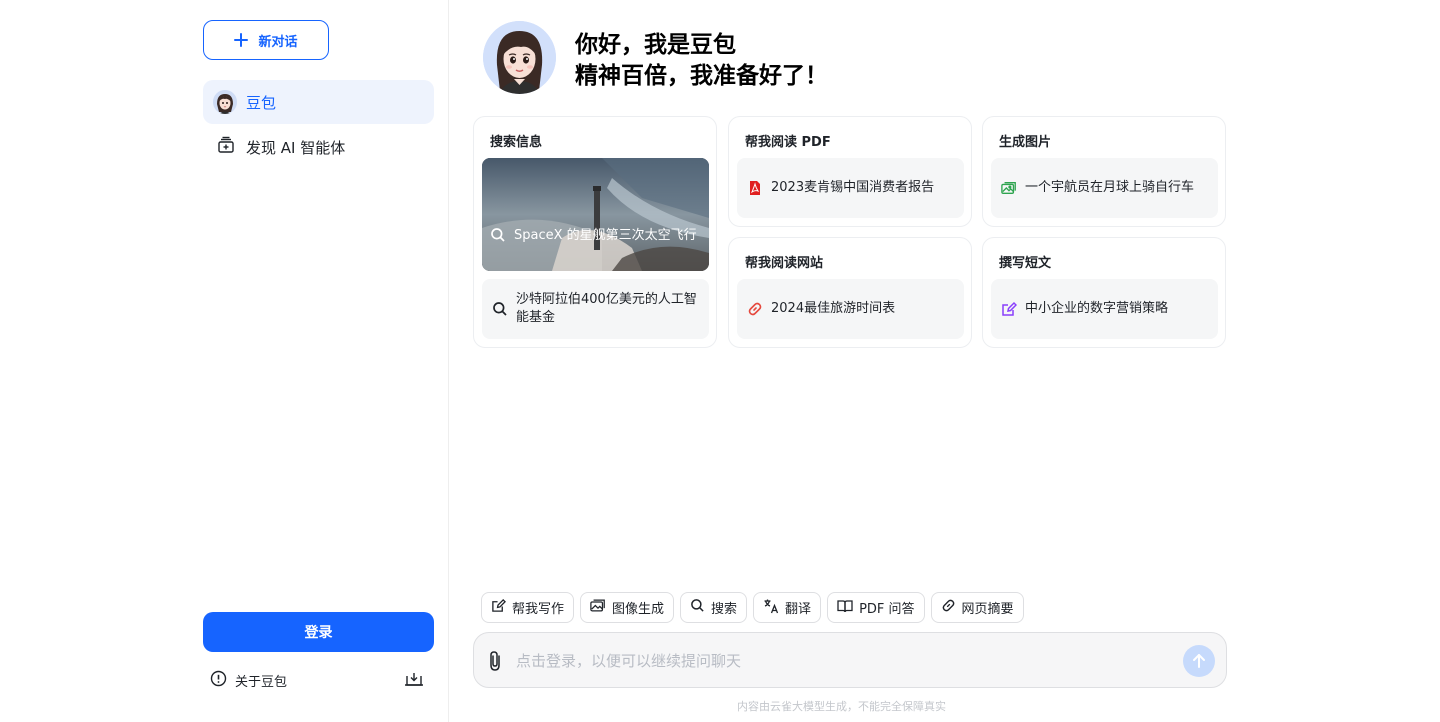 The height and width of the screenshot is (722, 1440). I want to click on featured-news-image: SpaceX 的星舰第三次太空飞行, so click(595, 214).